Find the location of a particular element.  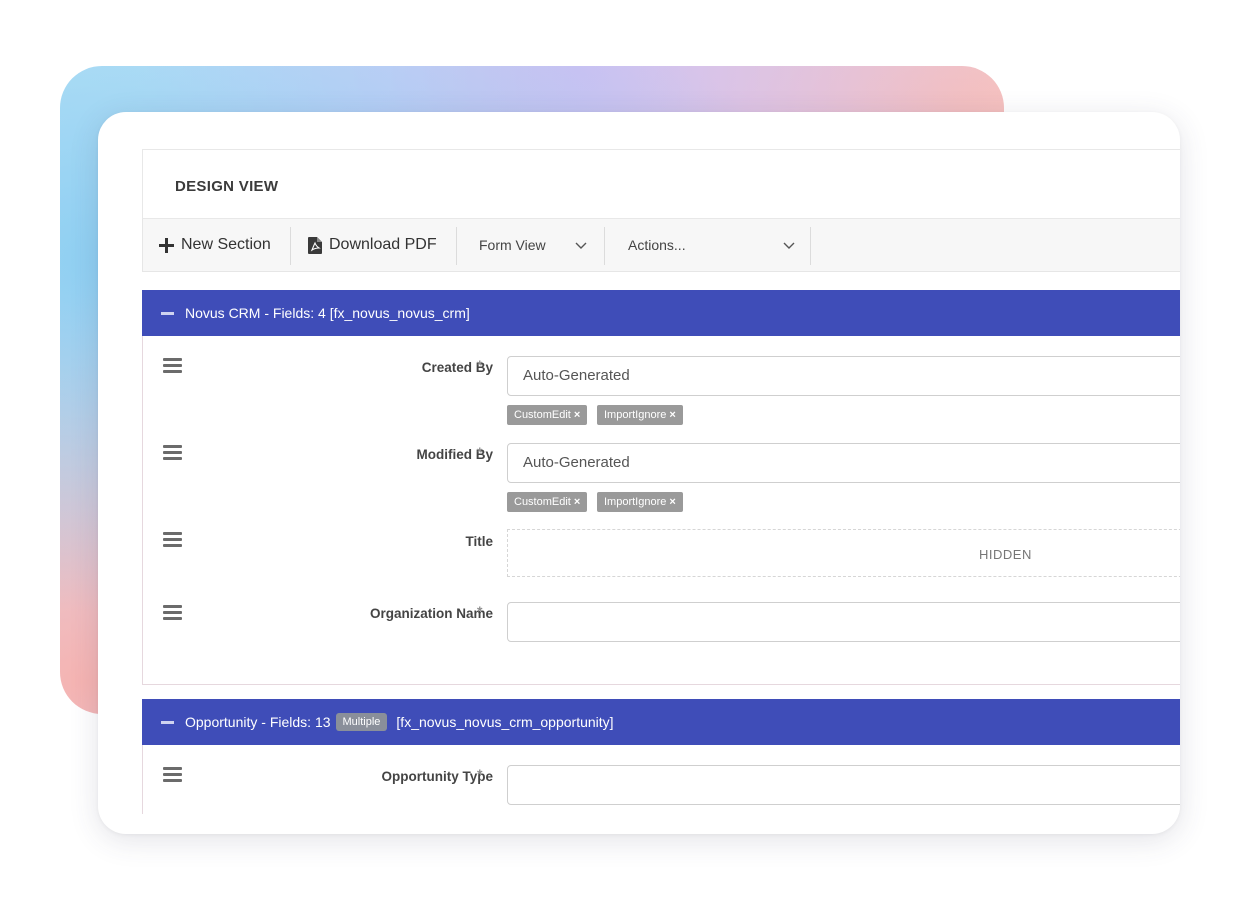

section-title: Opportunity - Fields: 13 is located at coordinates (258, 722).